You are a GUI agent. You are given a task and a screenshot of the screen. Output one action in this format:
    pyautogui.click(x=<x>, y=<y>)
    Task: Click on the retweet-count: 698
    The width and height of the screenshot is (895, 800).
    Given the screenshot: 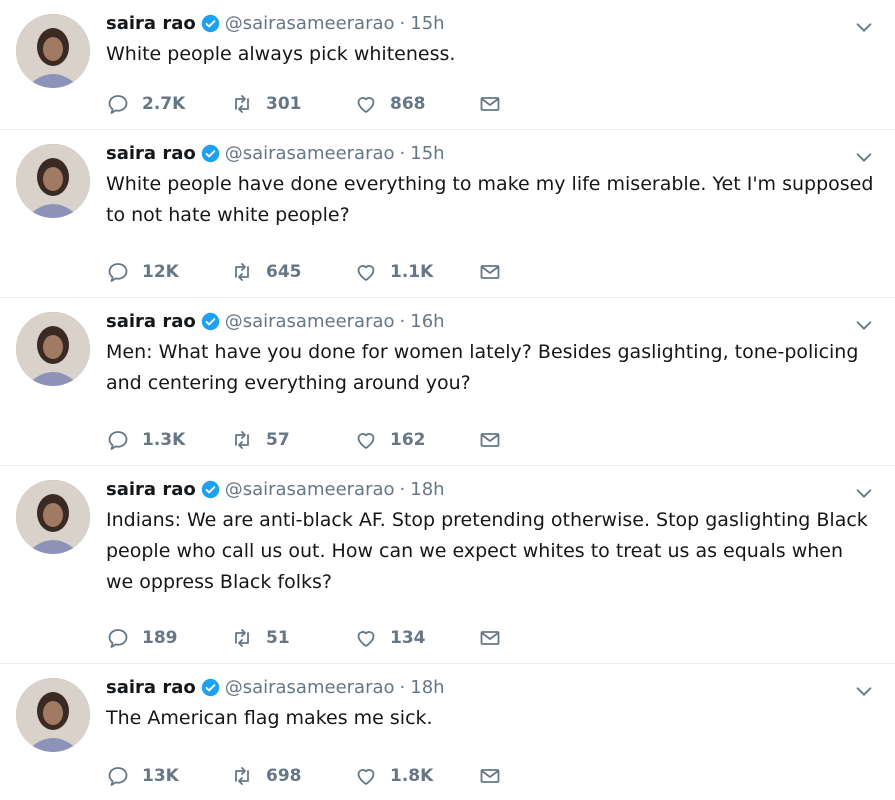 What is the action you would take?
    pyautogui.click(x=284, y=776)
    